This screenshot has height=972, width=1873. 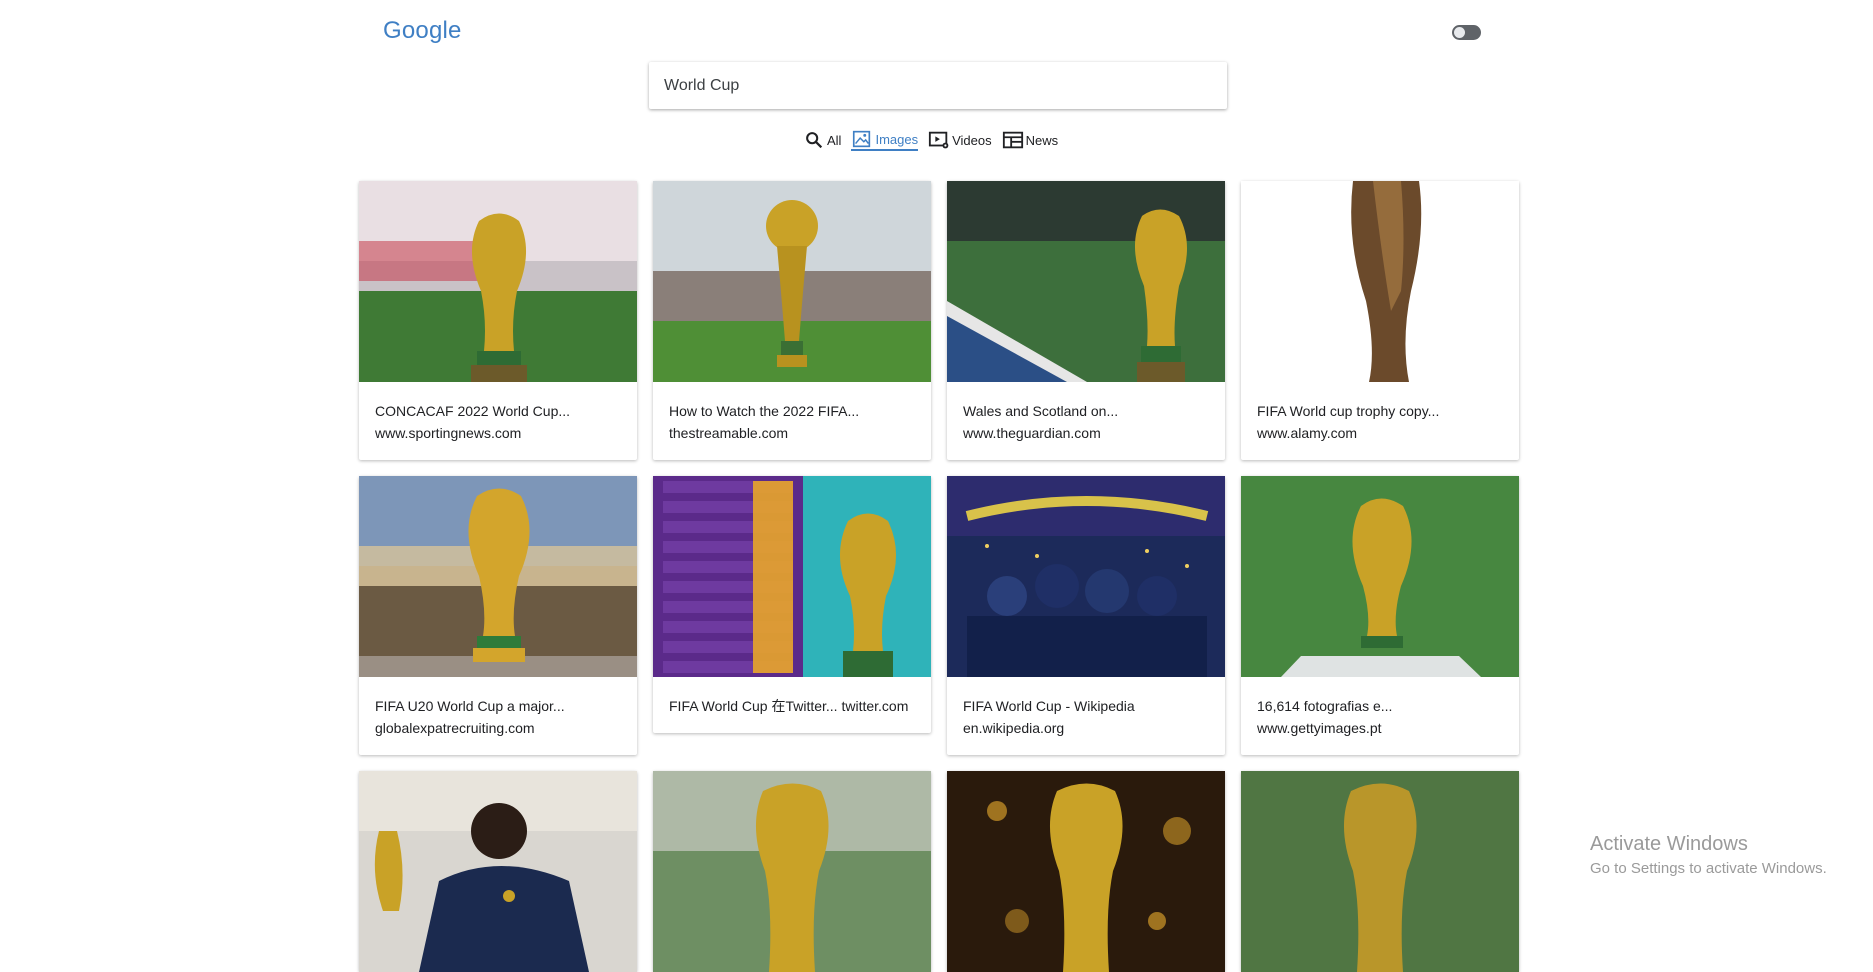 What do you see at coordinates (862, 139) in the screenshot?
I see `image-icon` at bounding box center [862, 139].